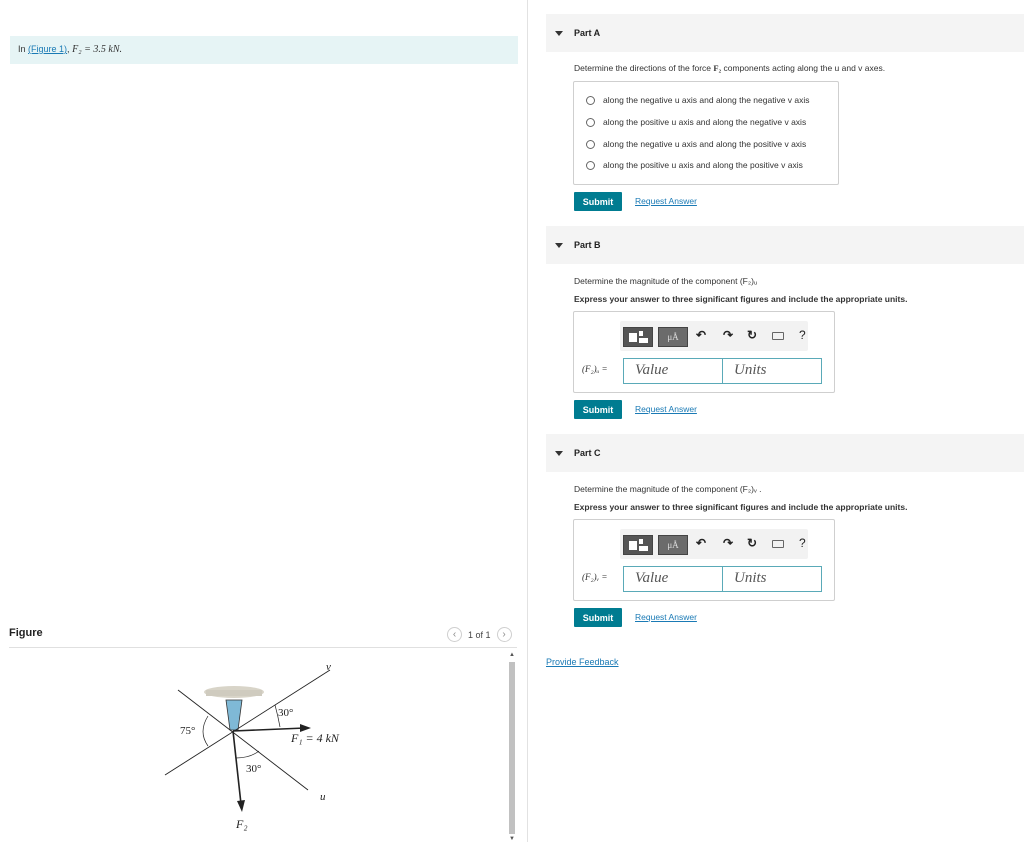  Describe the element at coordinates (247, 754) in the screenshot. I see `angle-arc-30-bottom` at that location.